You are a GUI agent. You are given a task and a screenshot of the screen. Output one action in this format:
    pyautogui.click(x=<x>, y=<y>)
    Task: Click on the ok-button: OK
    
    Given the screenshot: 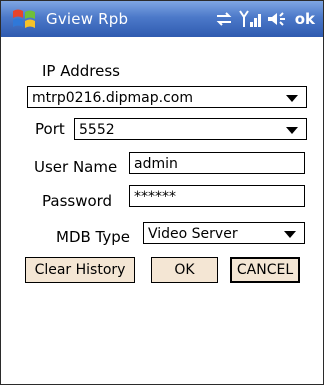 What is the action you would take?
    pyautogui.click(x=184, y=270)
    